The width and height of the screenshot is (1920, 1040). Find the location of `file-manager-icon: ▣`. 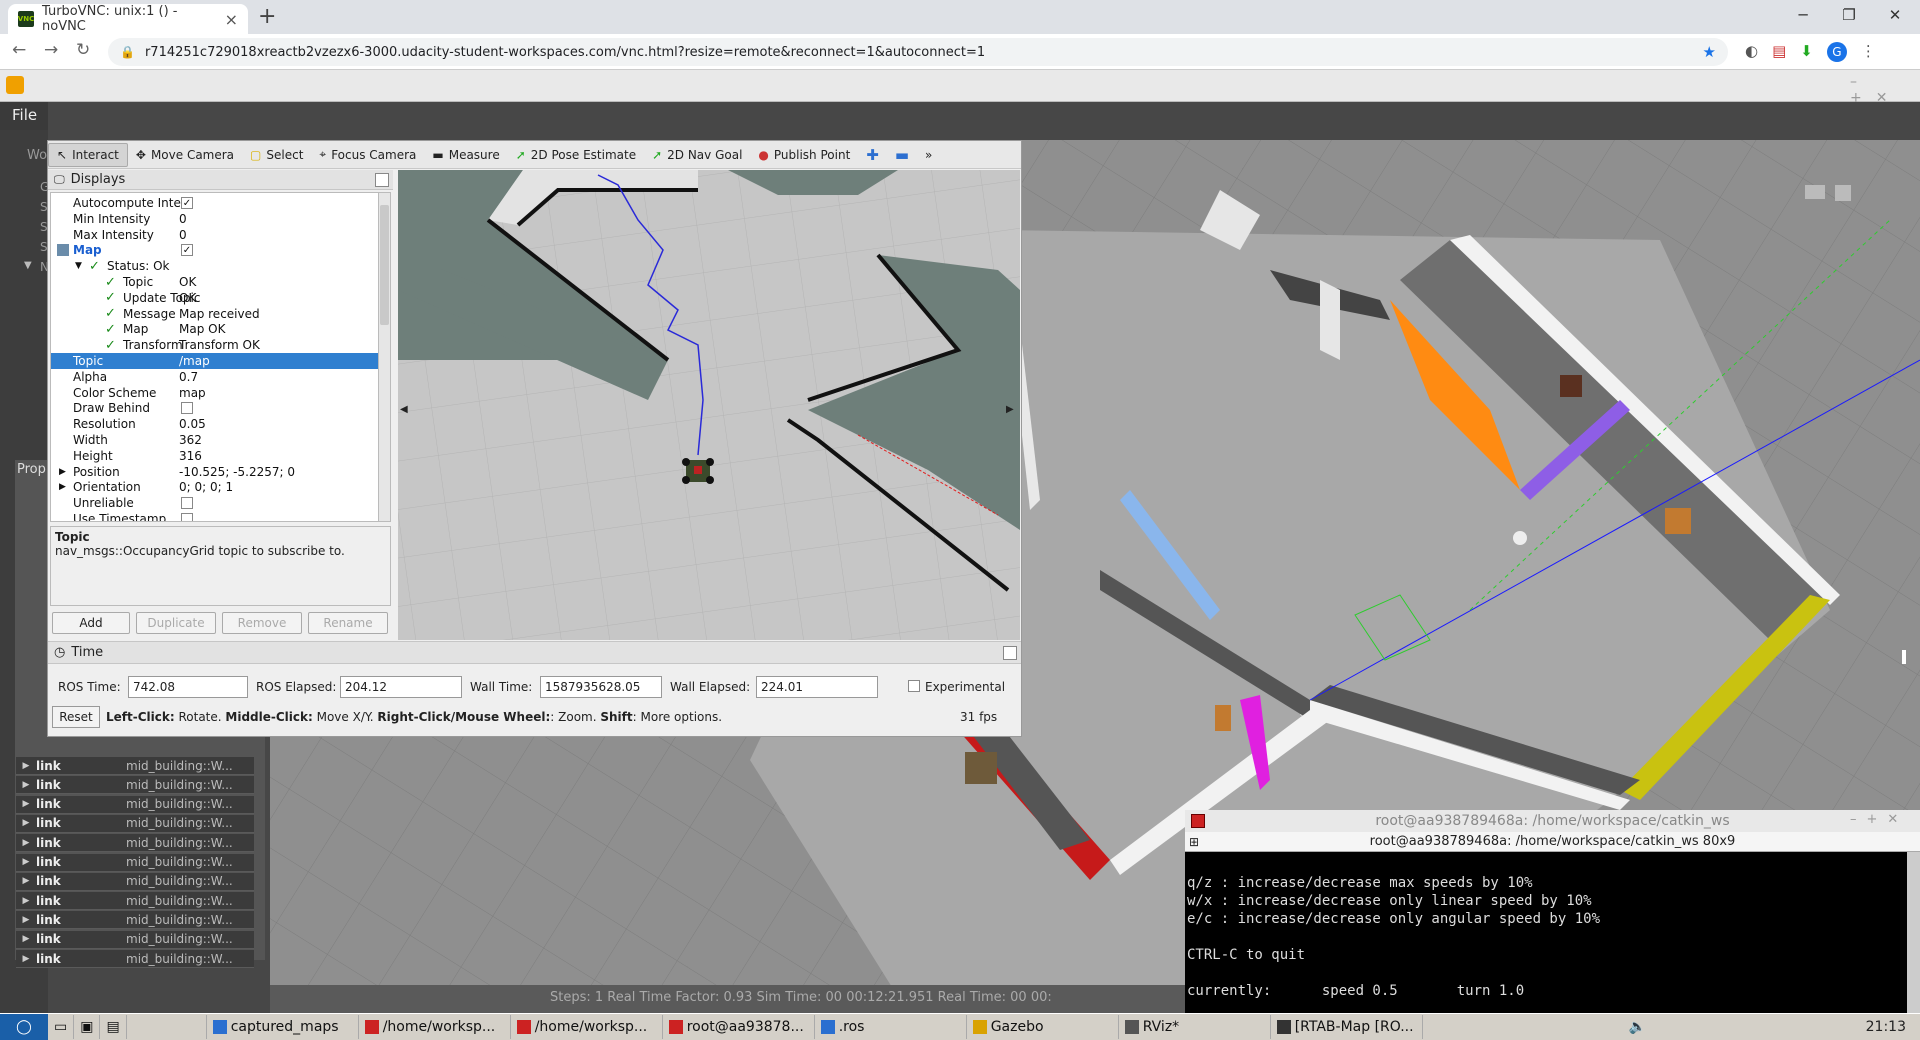

file-manager-icon: ▣ is located at coordinates (87, 1027).